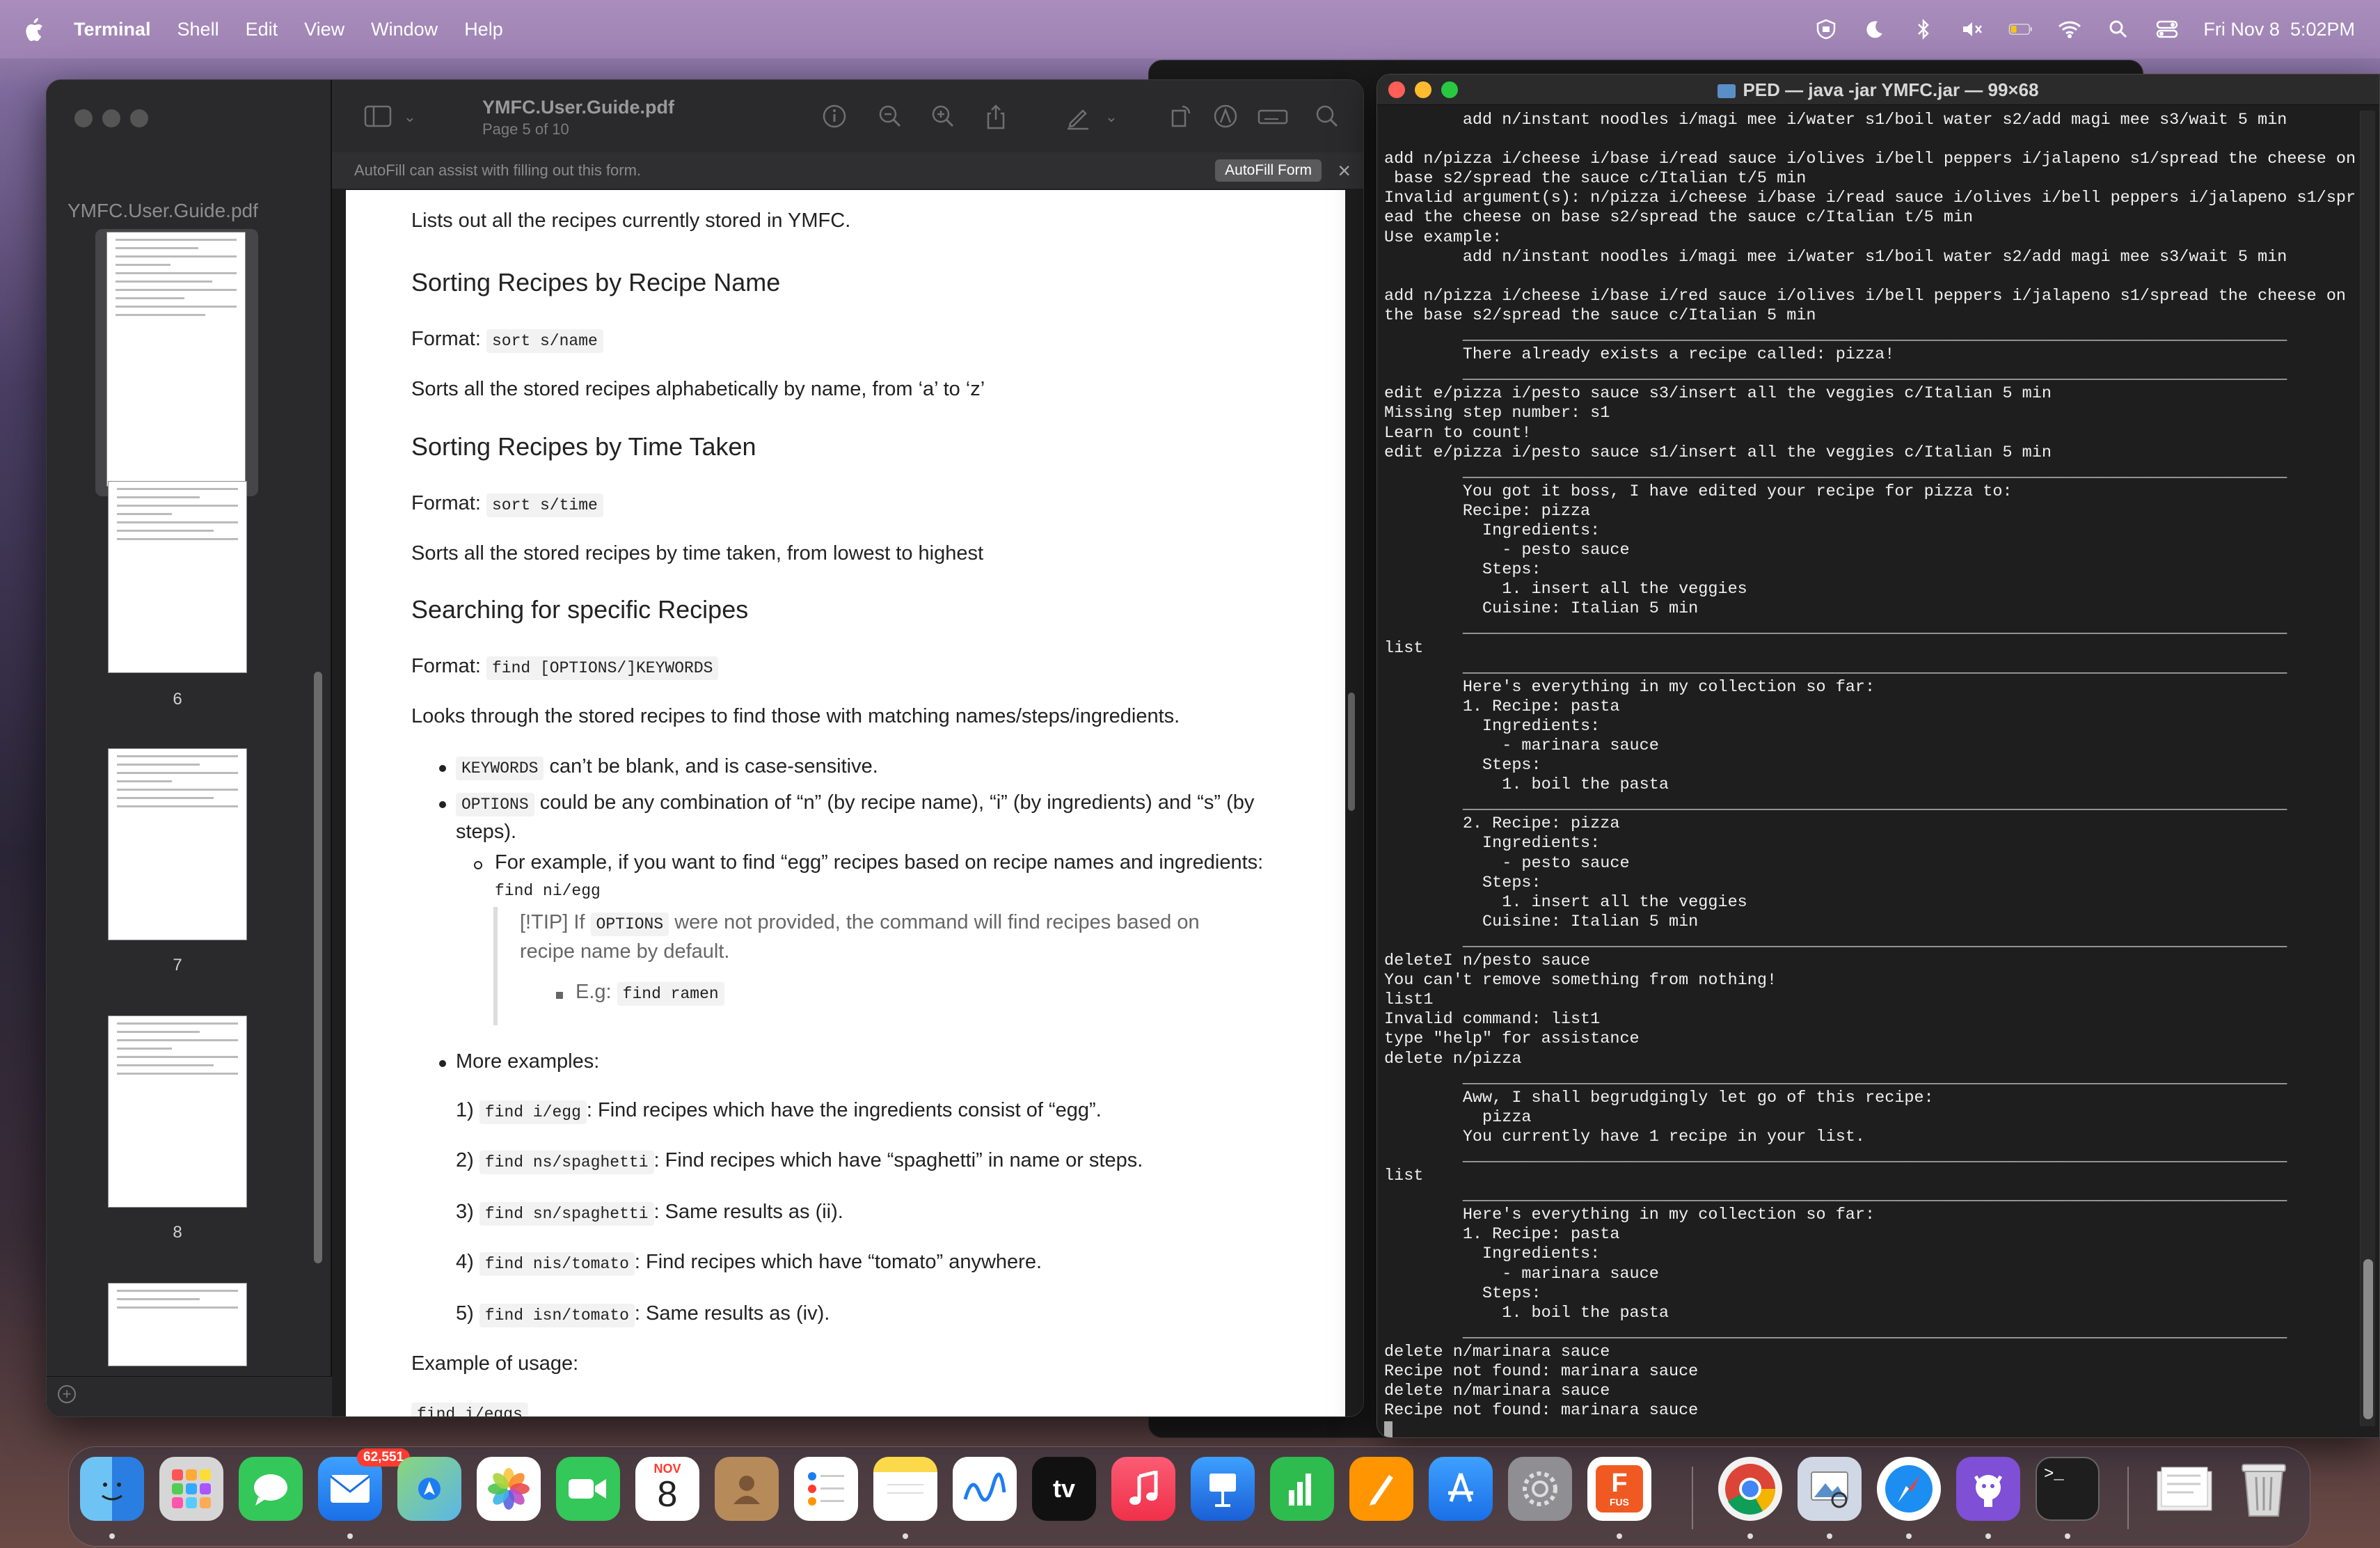  What do you see at coordinates (1826, 29) in the screenshot?
I see `shield-icon` at bounding box center [1826, 29].